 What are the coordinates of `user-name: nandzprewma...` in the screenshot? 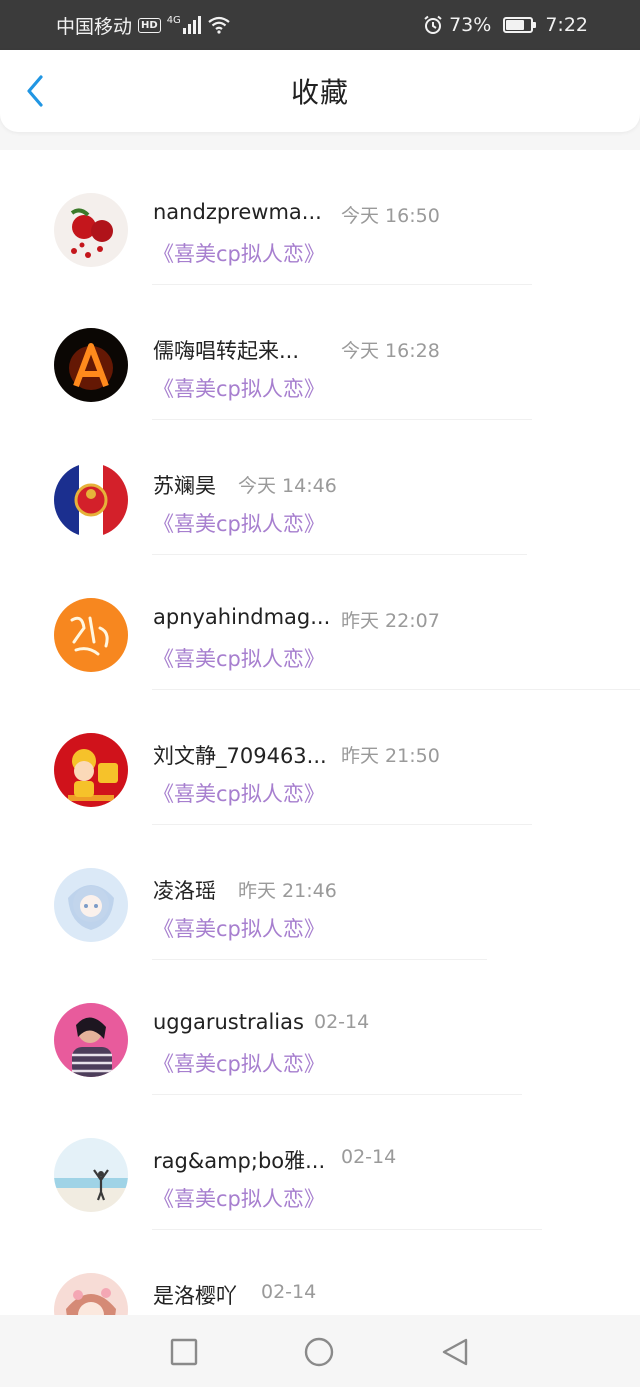 It's located at (237, 212).